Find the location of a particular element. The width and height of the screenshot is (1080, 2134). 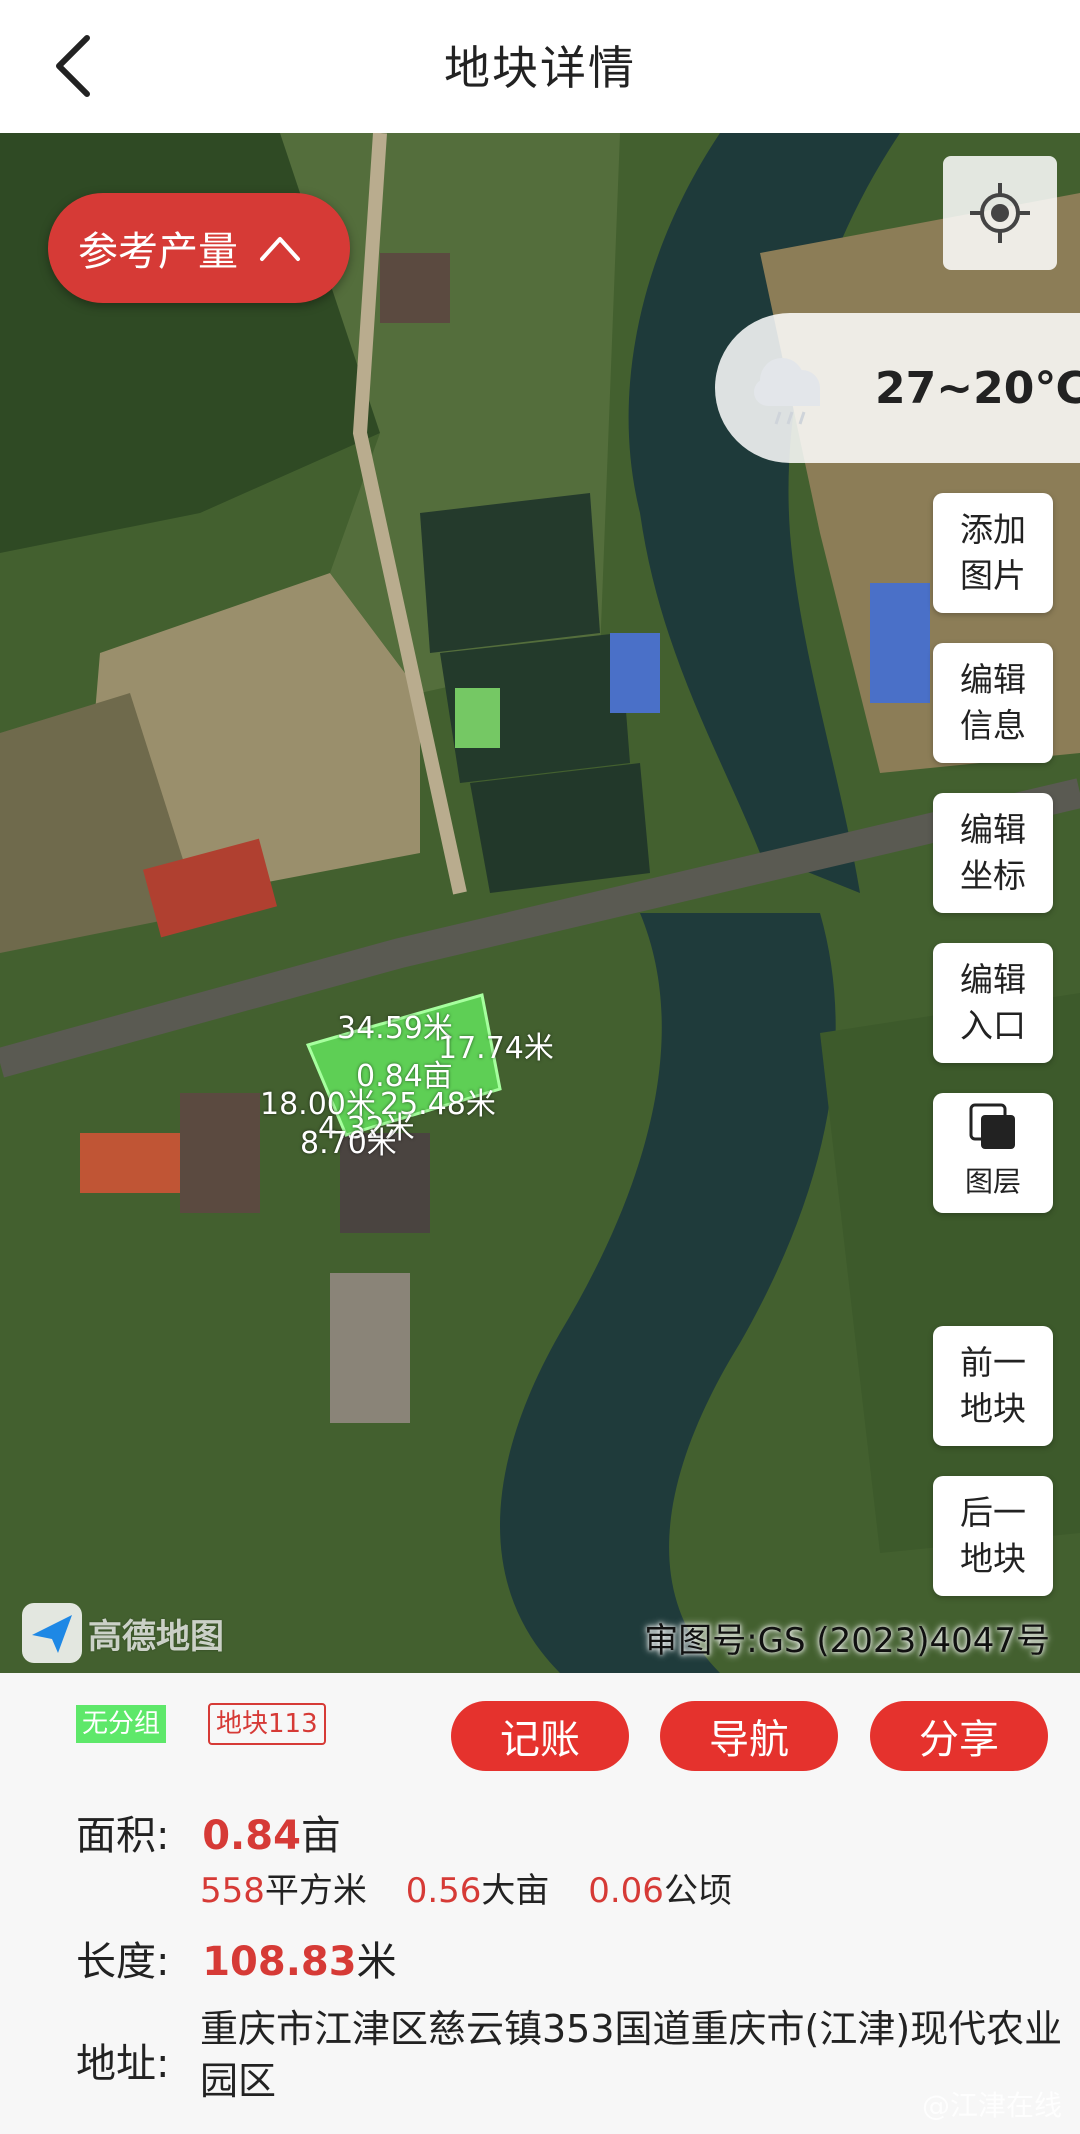

edit-coords-label-2: 坐标 is located at coordinates (993, 875).